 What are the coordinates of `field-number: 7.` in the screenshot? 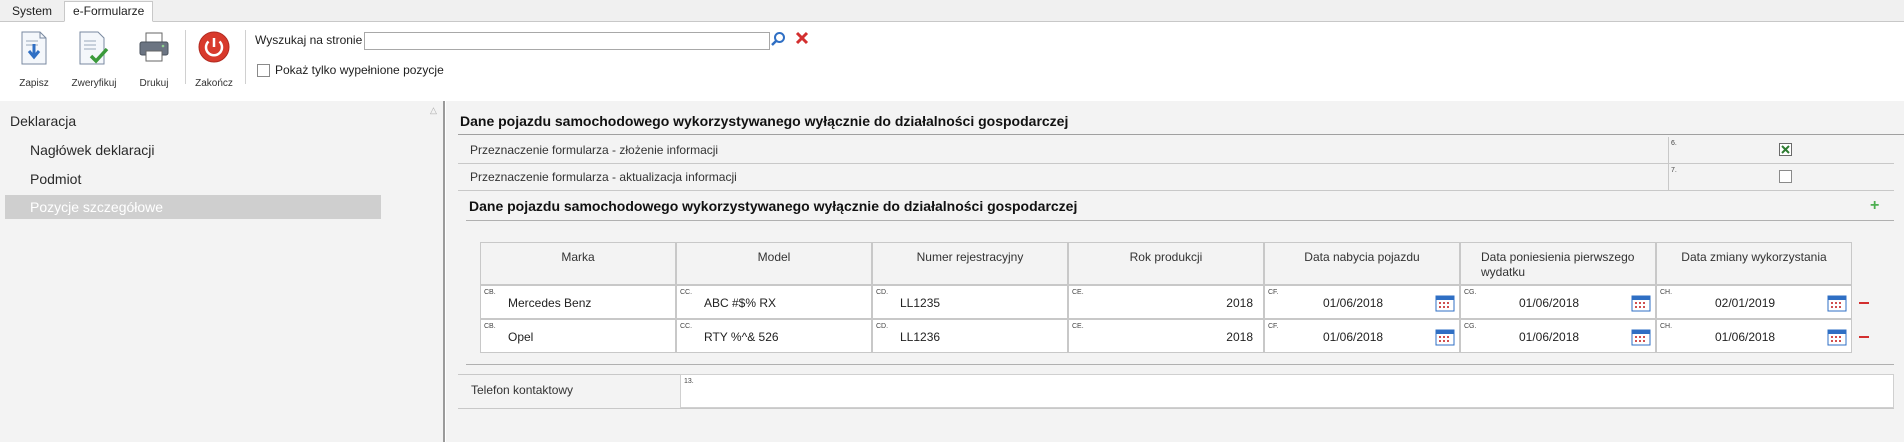 It's located at (1674, 170).